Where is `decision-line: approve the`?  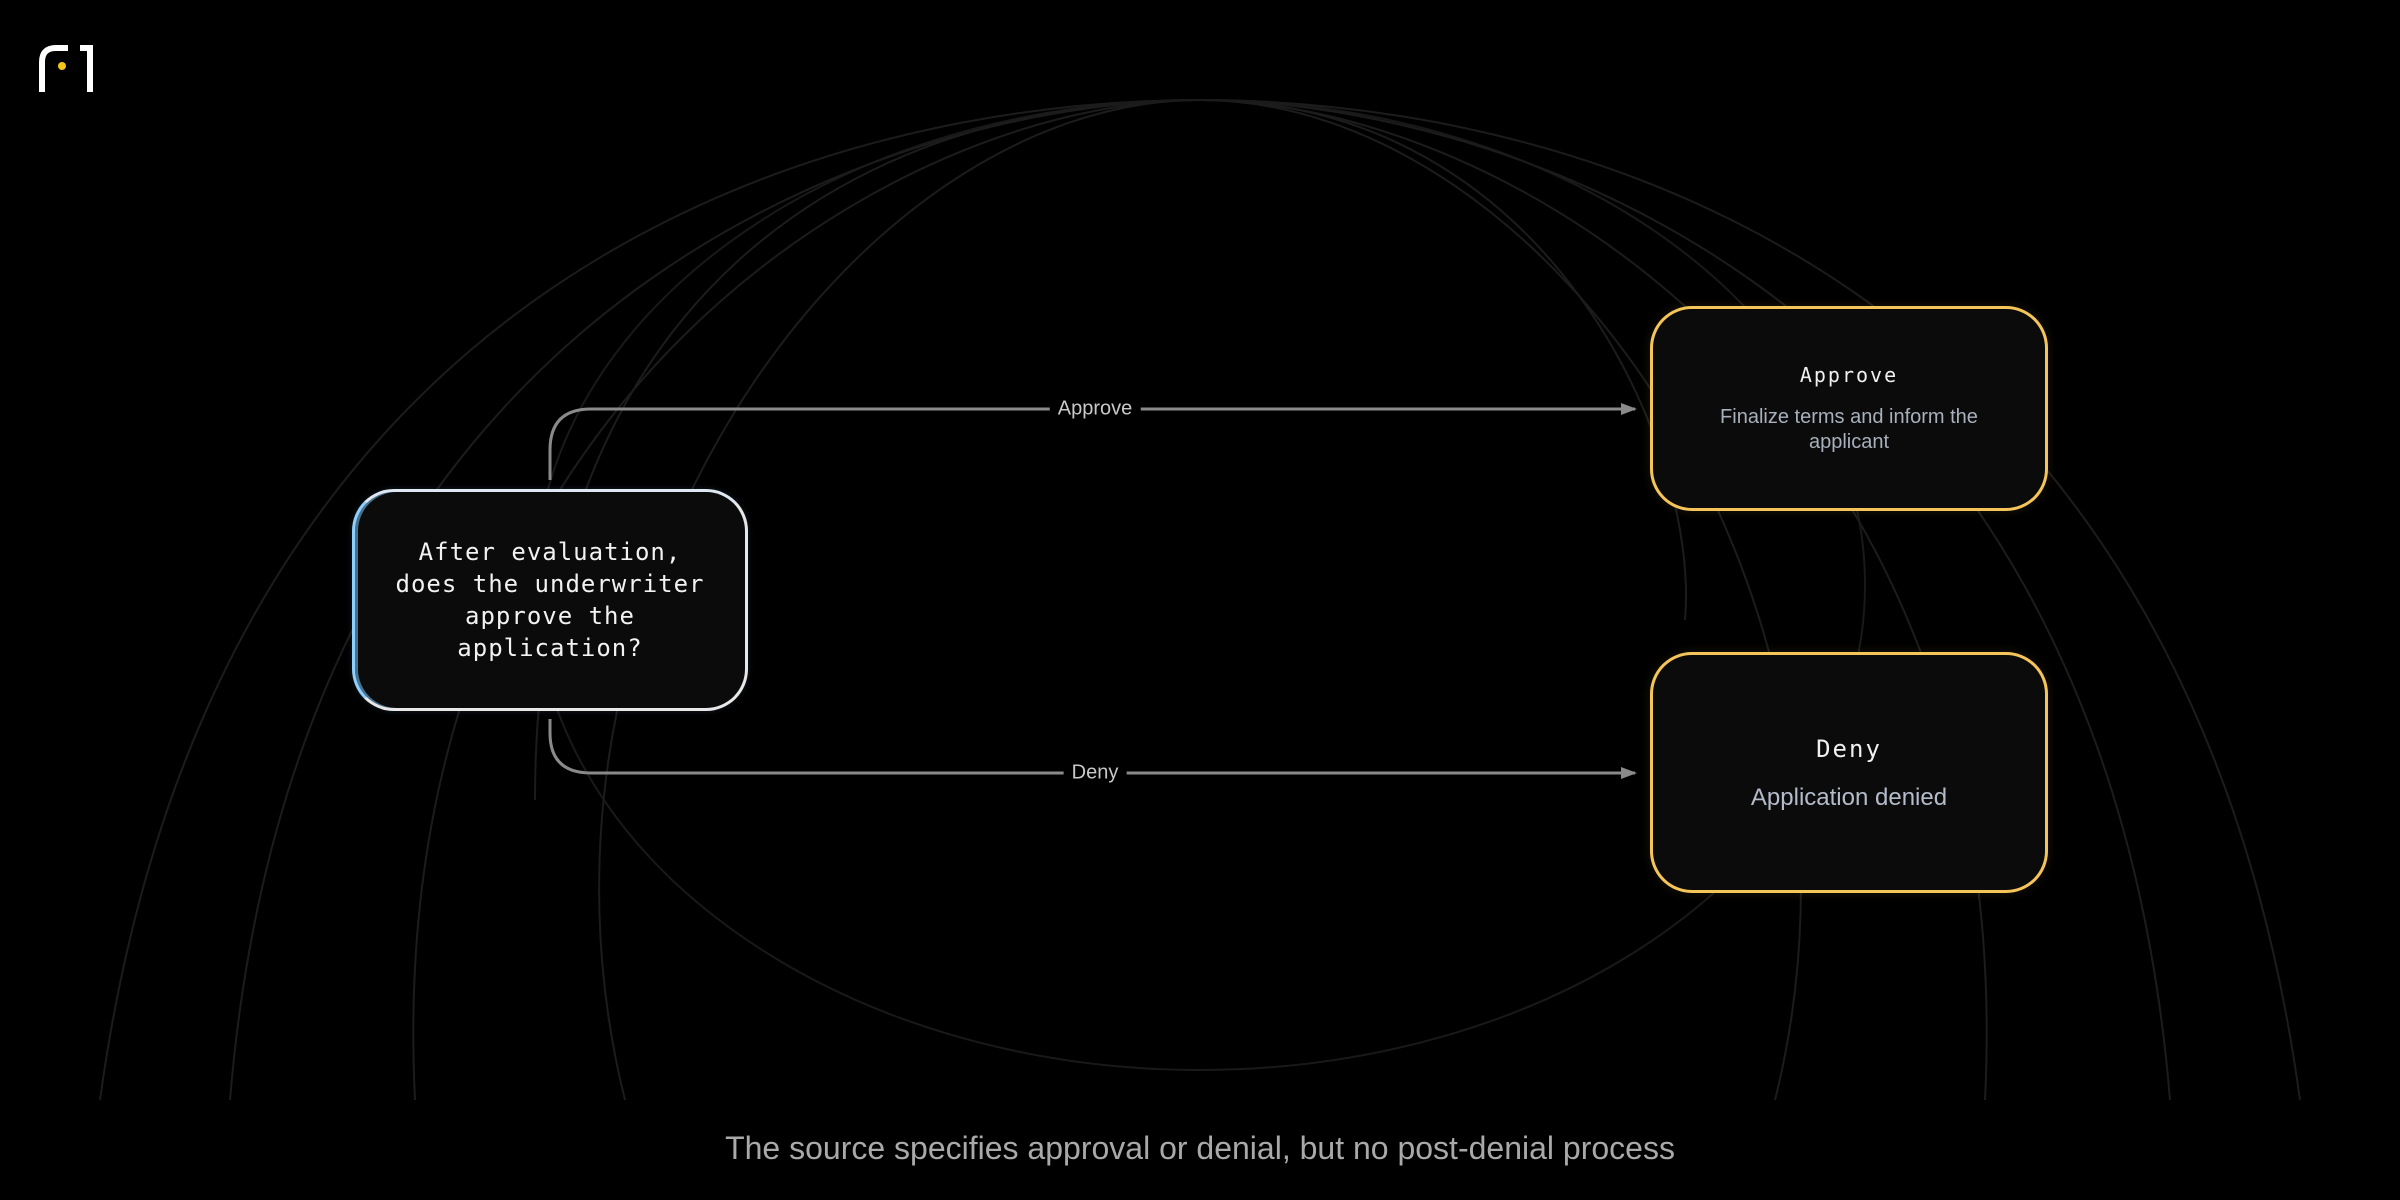 decision-line: approve the is located at coordinates (550, 616).